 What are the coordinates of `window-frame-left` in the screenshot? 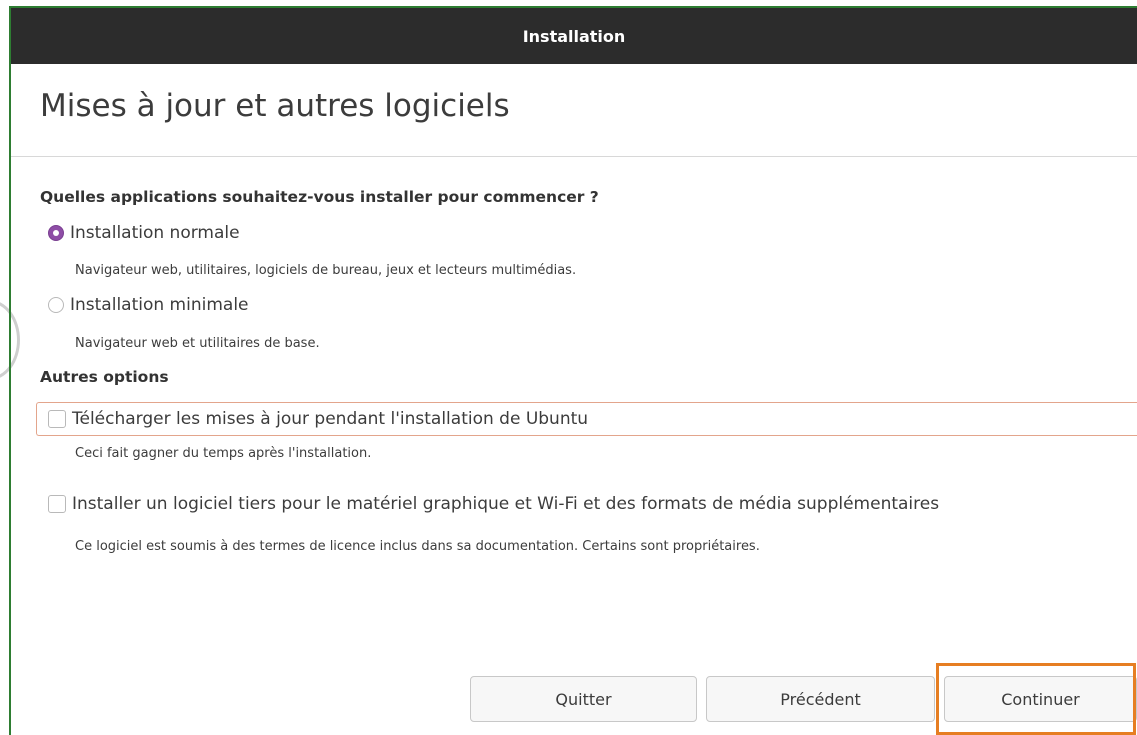 It's located at (10, 371).